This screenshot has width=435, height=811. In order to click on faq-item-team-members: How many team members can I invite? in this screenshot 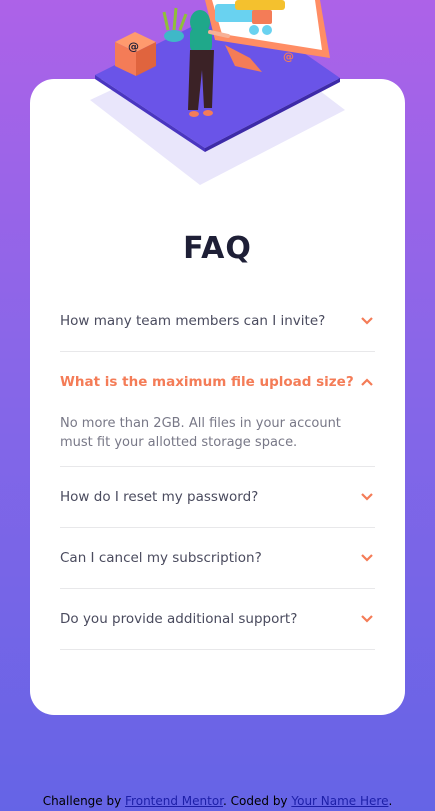, I will do `click(217, 321)`.